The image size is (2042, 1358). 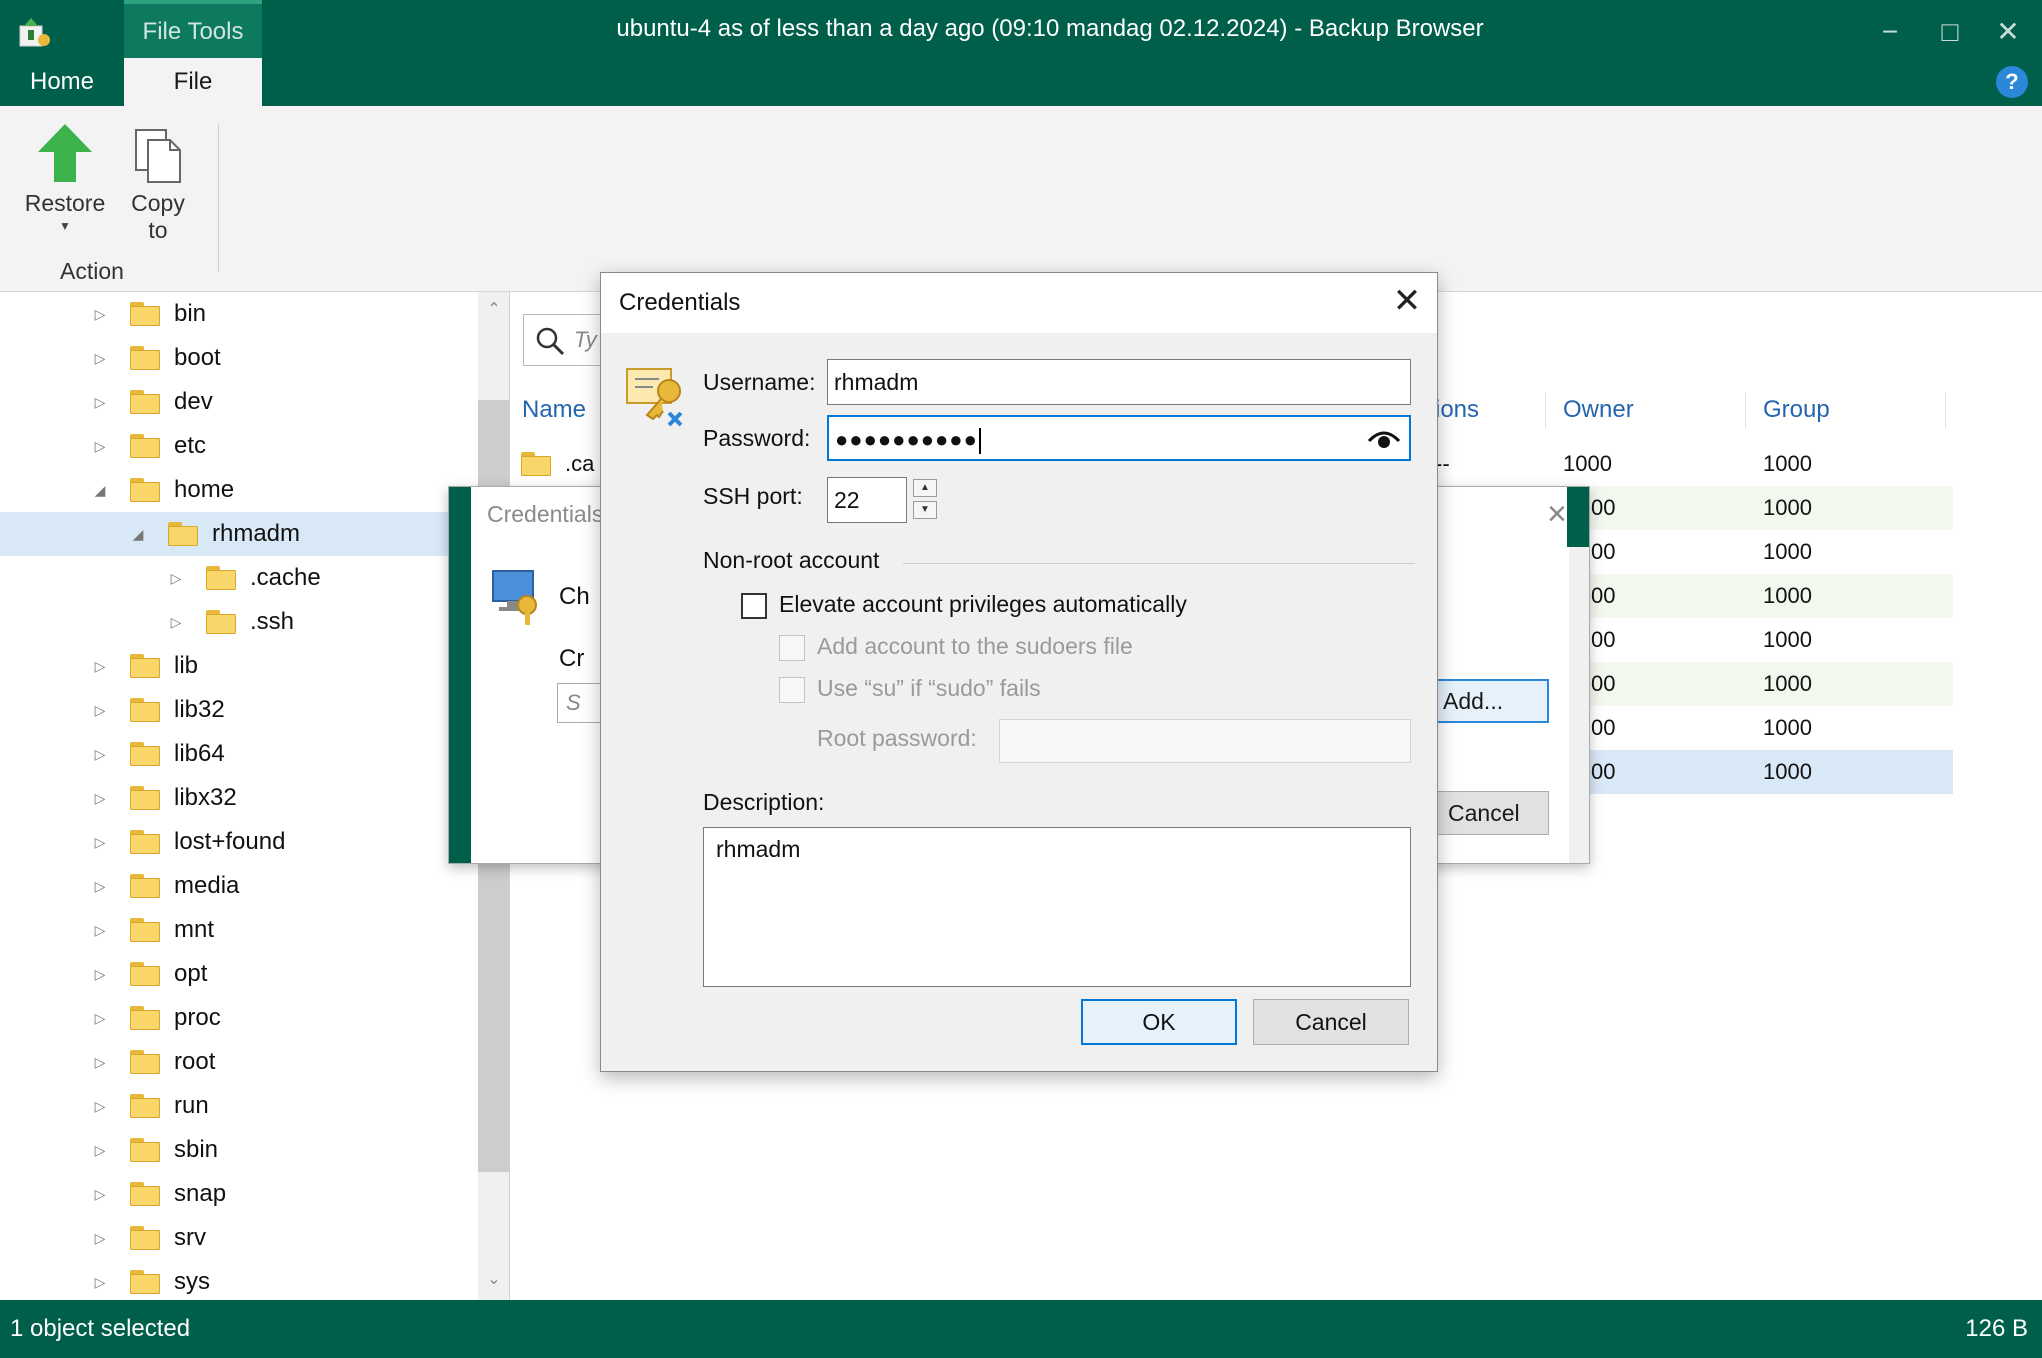 I want to click on ssh-port-field: 22, so click(x=867, y=500).